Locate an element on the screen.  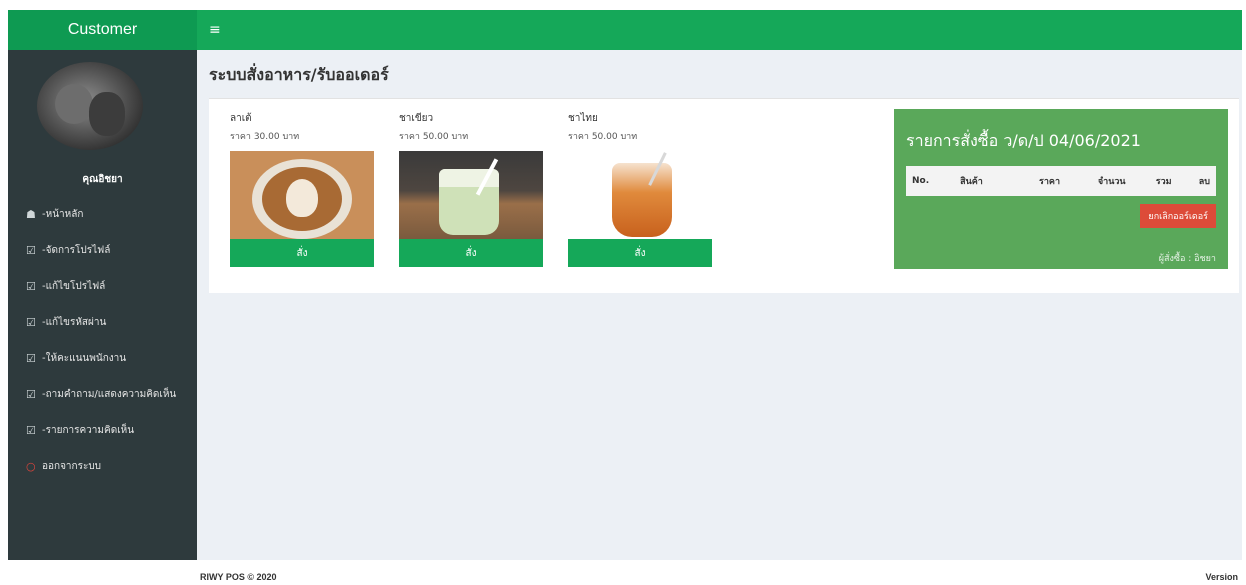
order-table: No. สินค้า ราคา จำนวน รวม ลบ is located at coordinates (1061, 181).